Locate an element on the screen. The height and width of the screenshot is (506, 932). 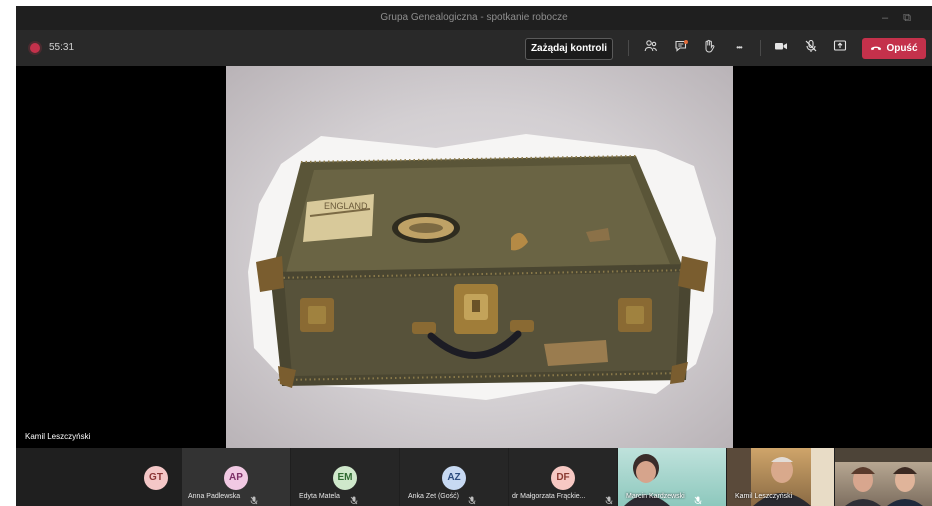
participant-name: Anka Zet (Gość) is located at coordinates (433, 496).